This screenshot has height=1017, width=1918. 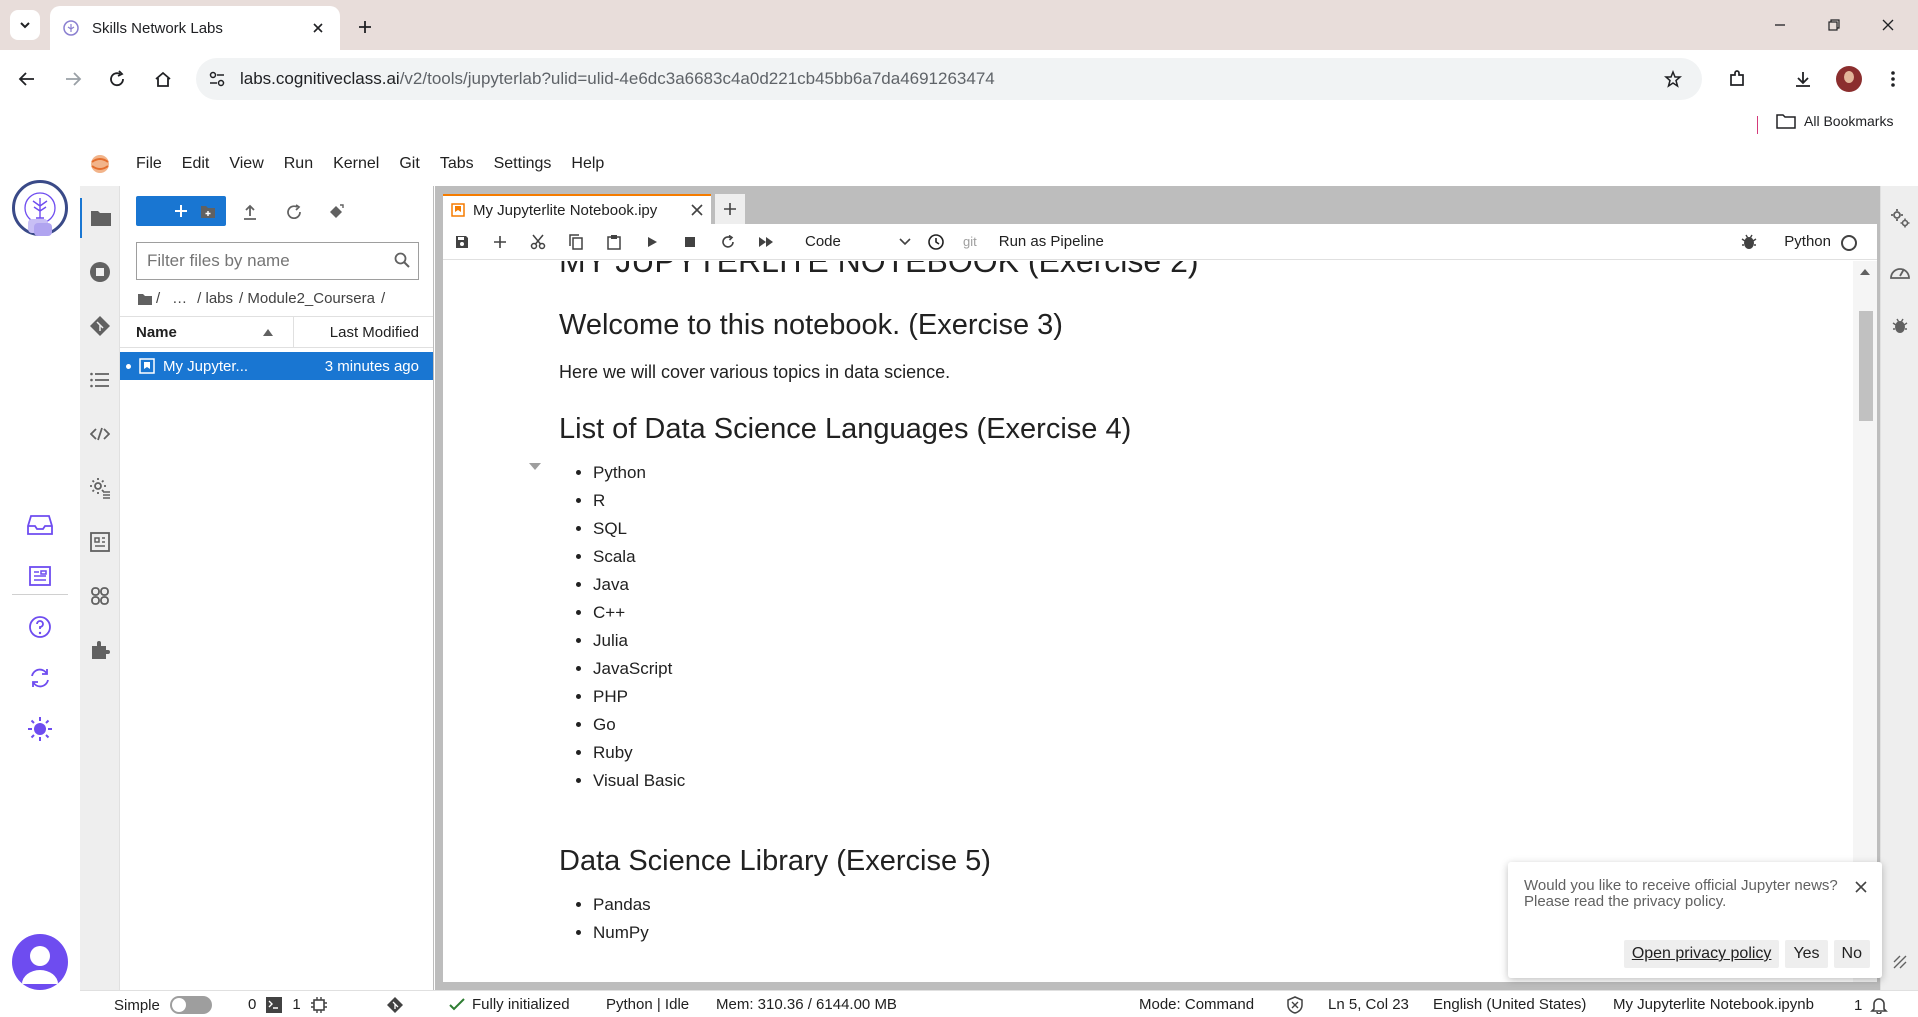 What do you see at coordinates (1849, 79) in the screenshot?
I see `profile-avatar` at bounding box center [1849, 79].